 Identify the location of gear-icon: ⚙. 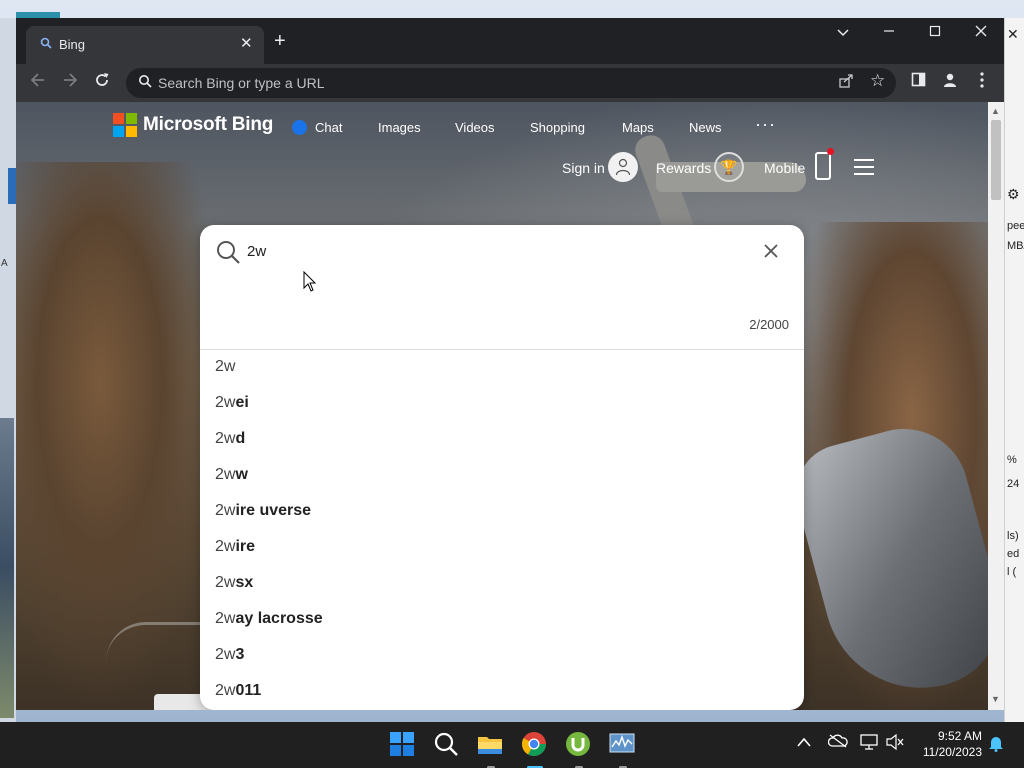
(1013, 194).